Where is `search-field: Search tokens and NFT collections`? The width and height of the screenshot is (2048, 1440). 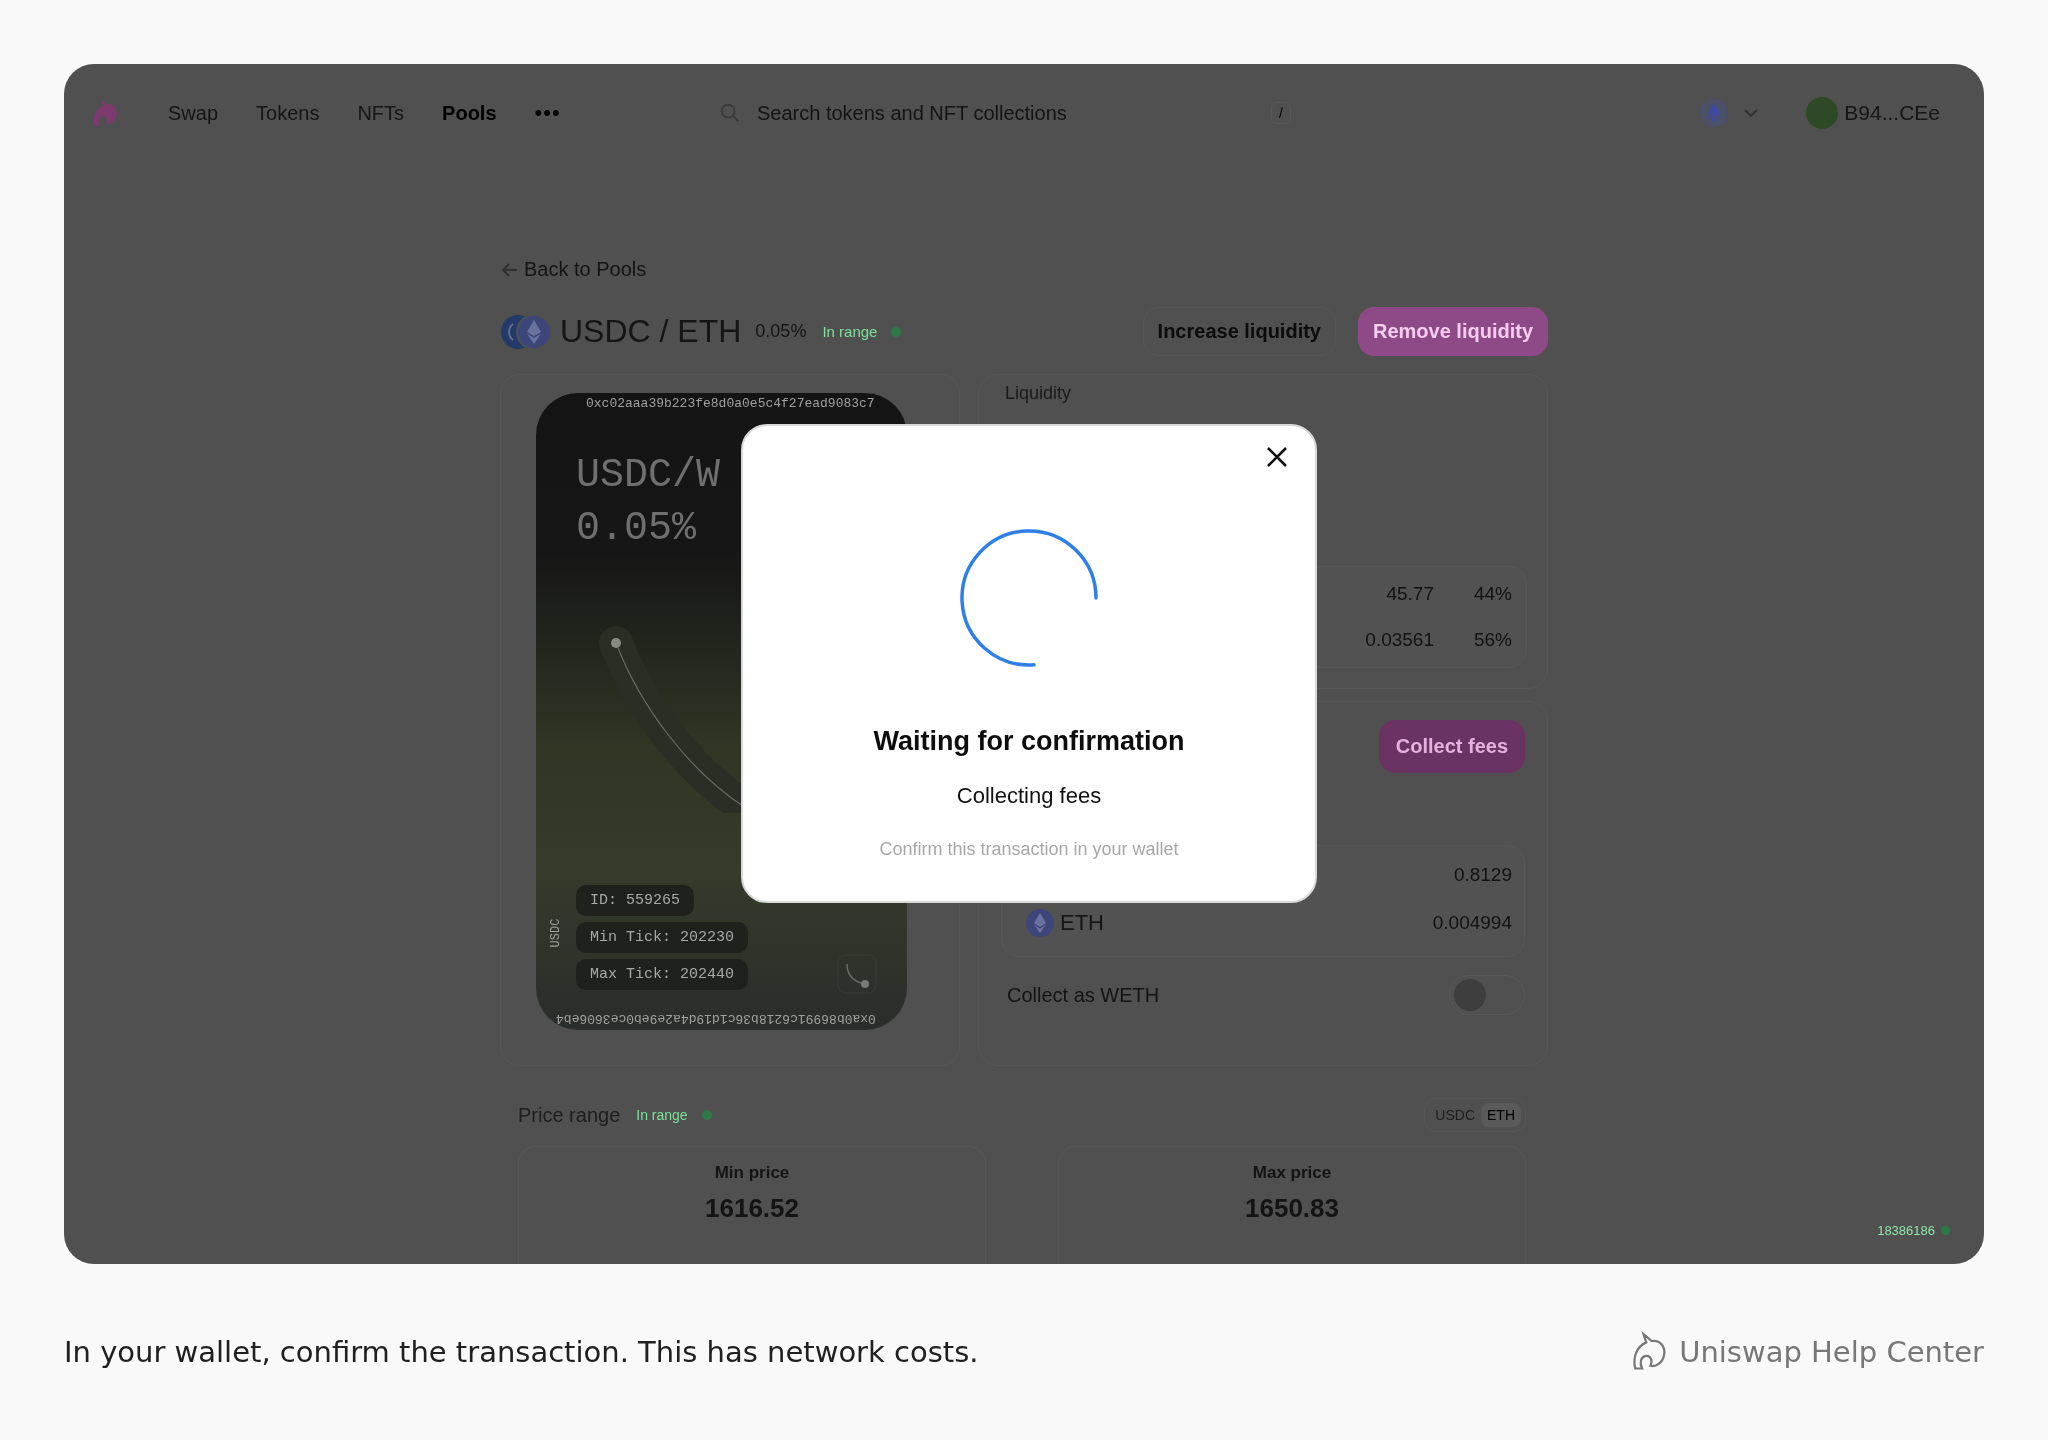 search-field: Search tokens and NFT collections is located at coordinates (1006, 113).